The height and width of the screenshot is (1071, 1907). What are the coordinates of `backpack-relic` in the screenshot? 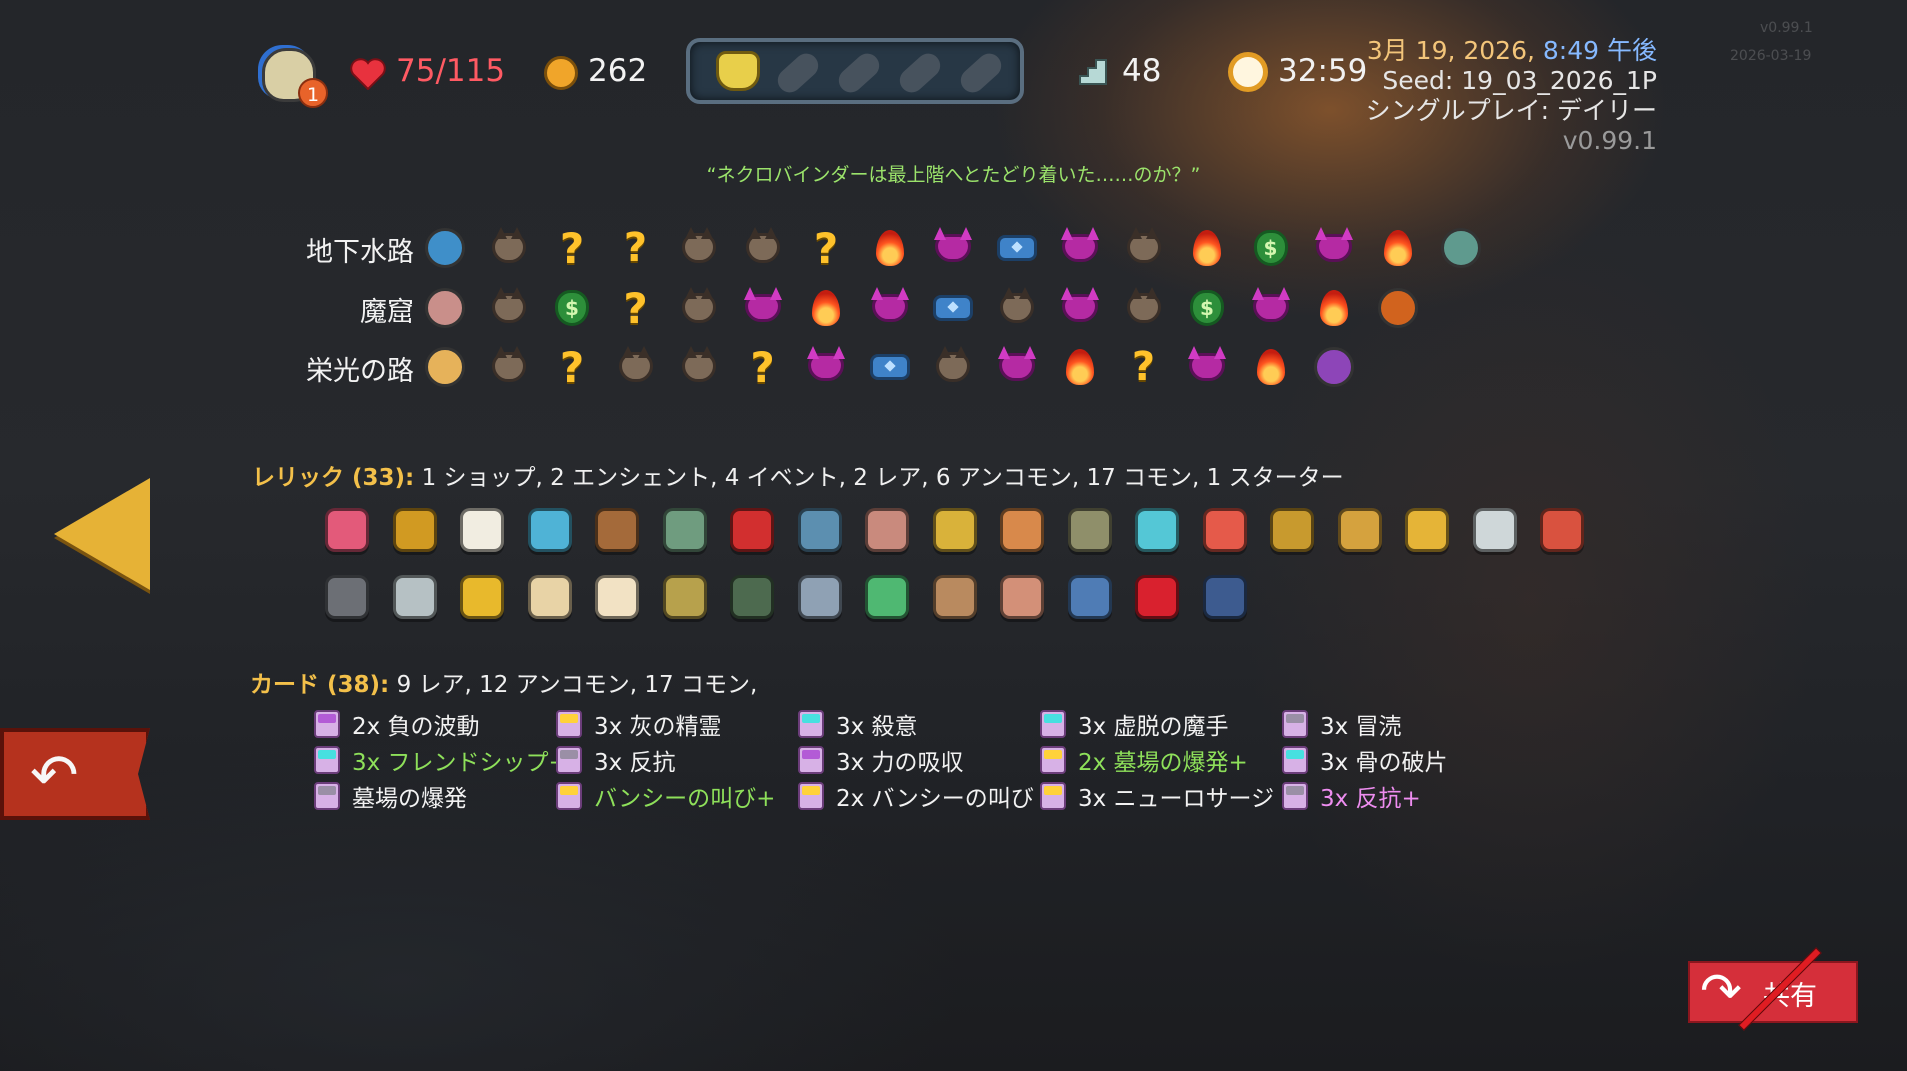 It's located at (955, 597).